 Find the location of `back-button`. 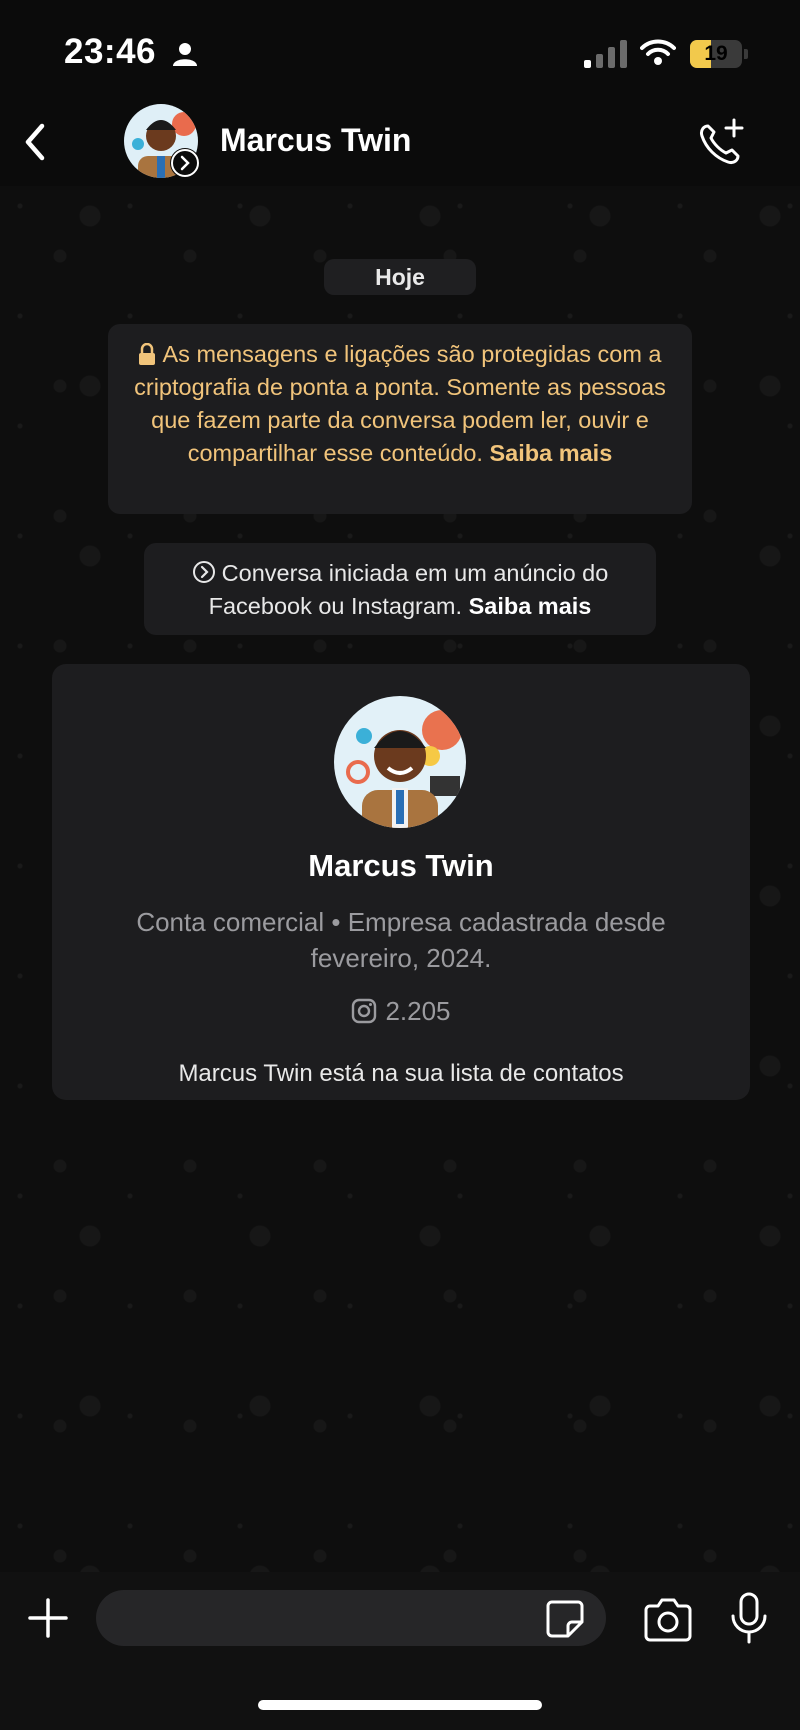

back-button is located at coordinates (38, 142).